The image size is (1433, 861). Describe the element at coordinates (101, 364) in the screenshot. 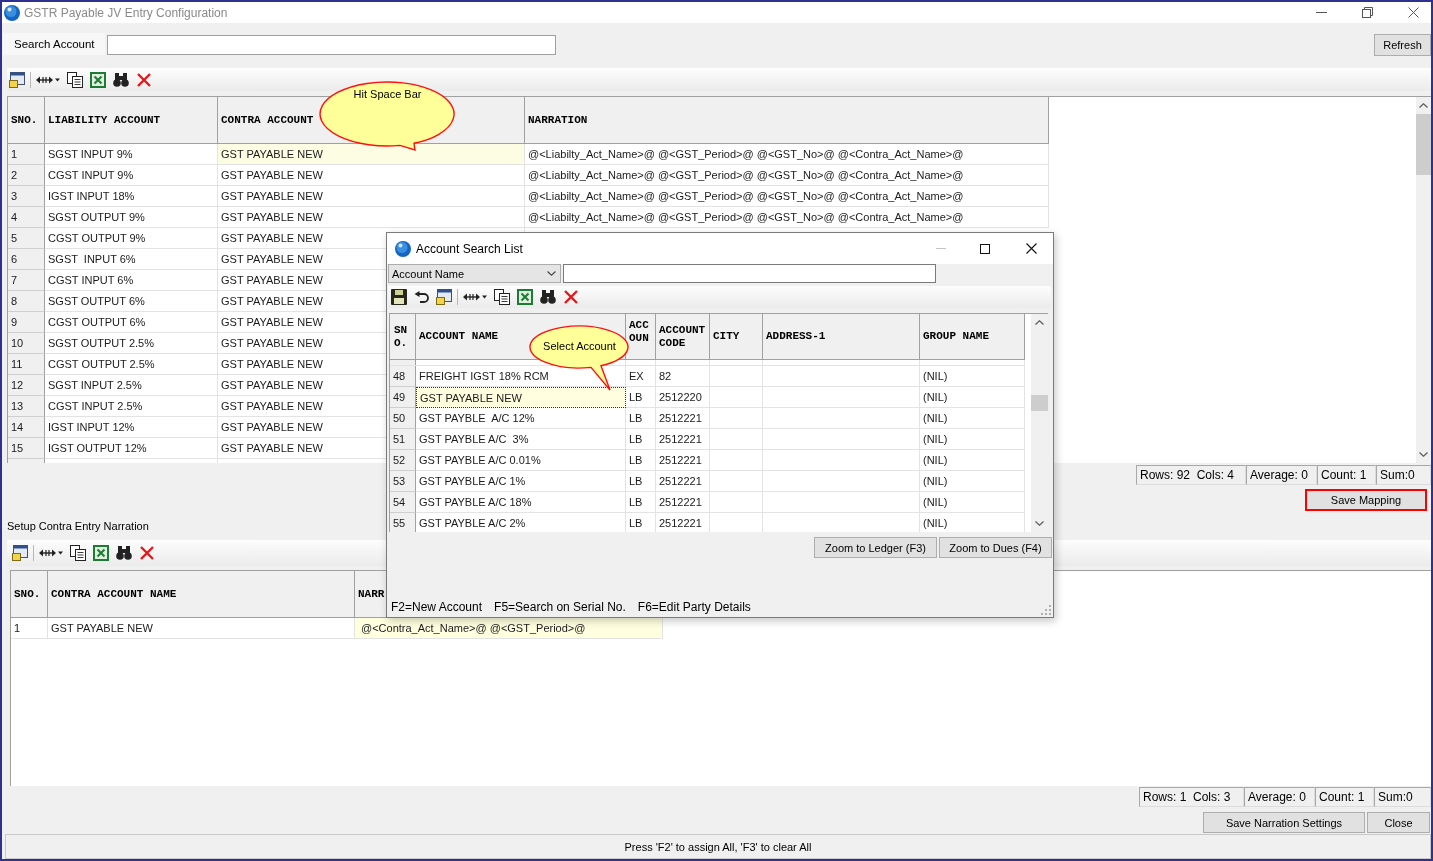

I see `liability-account: CGST OUTPUT 2.5%` at that location.